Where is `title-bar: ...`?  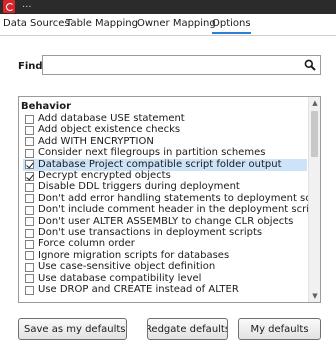
title-bar: ... is located at coordinates (168, 7).